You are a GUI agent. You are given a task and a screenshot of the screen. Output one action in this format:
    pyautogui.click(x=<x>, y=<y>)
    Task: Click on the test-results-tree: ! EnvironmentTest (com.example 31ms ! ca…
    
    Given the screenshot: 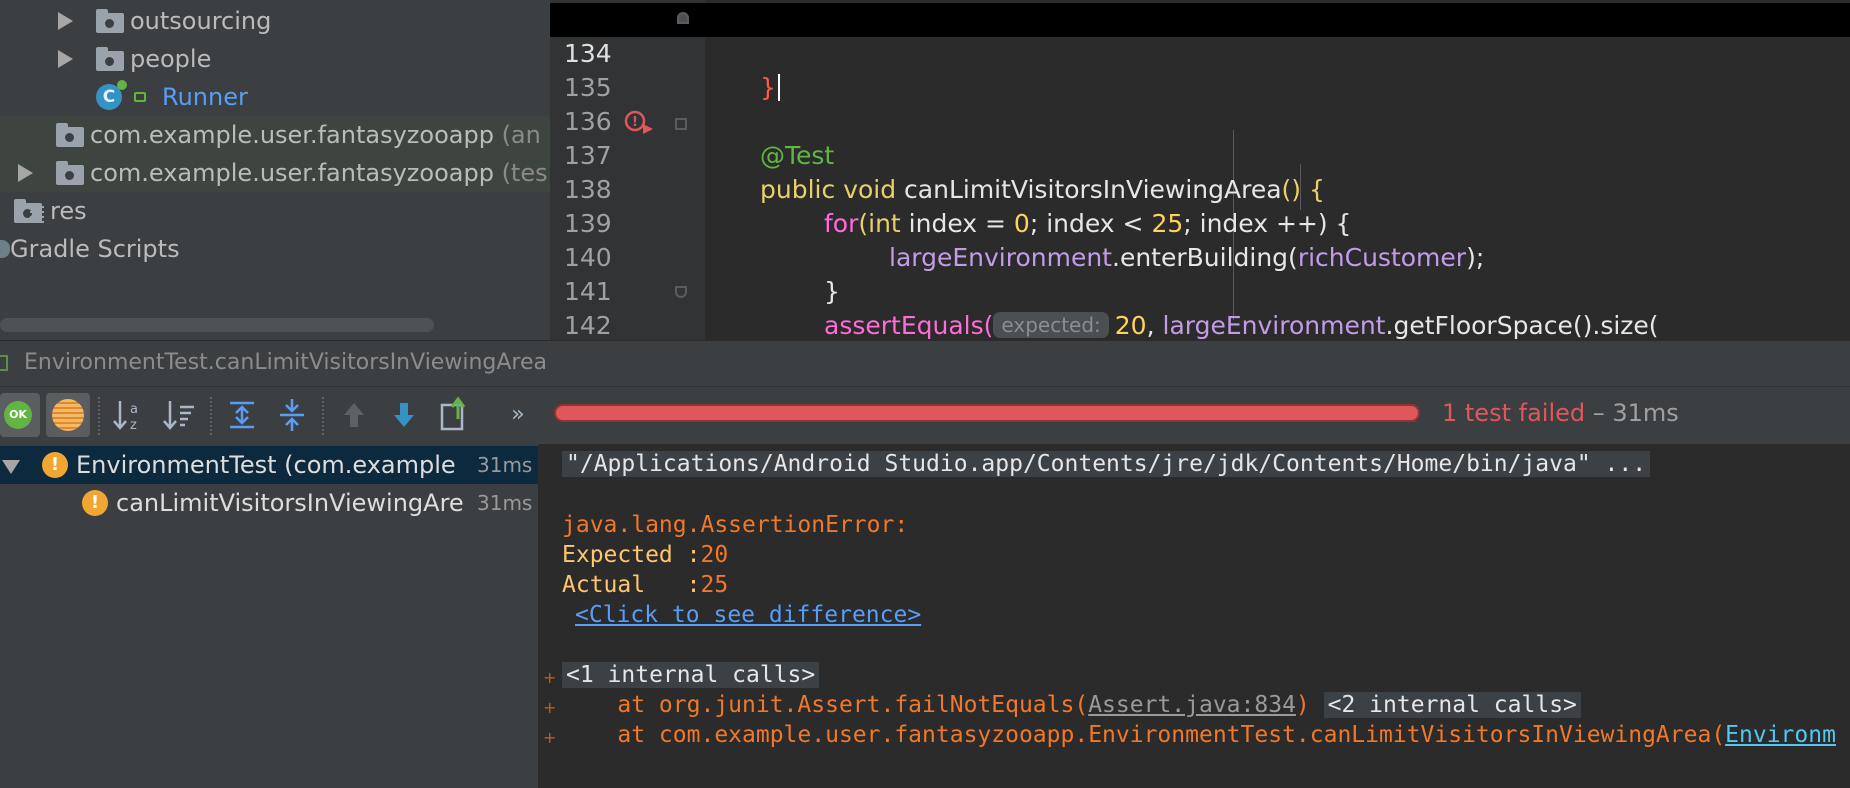 What is the action you would take?
    pyautogui.click(x=269, y=616)
    